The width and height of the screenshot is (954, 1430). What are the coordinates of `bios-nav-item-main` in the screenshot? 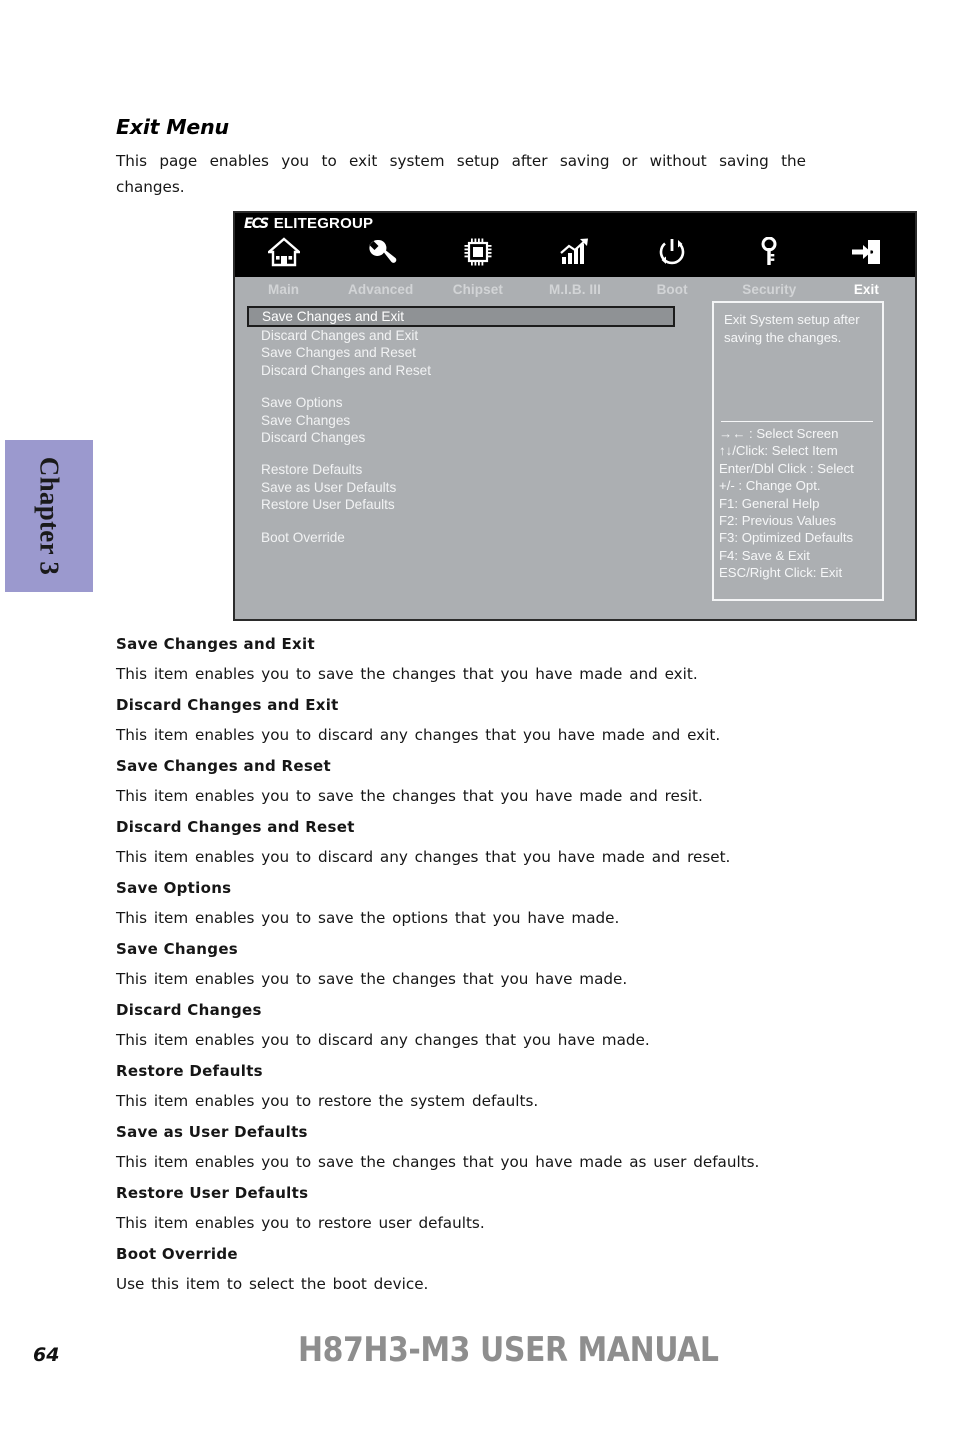 It's located at (283, 252).